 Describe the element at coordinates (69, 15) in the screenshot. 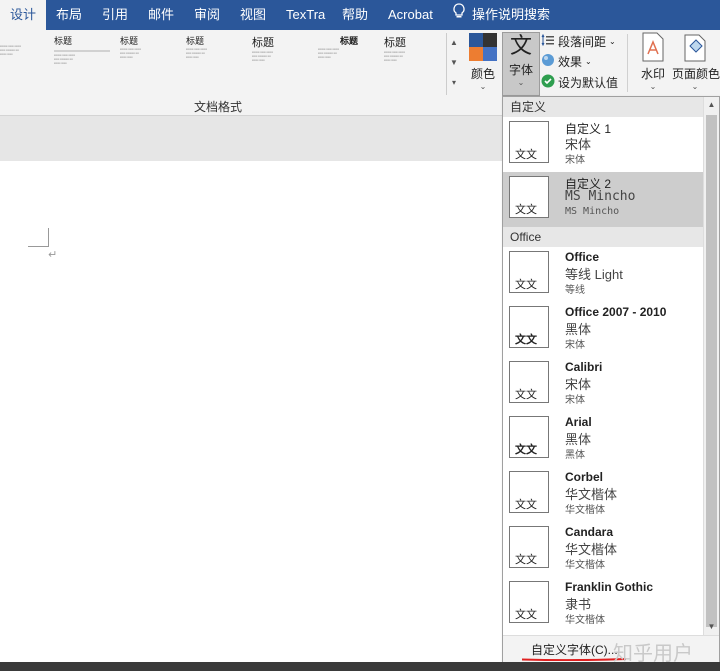

I see `tab-layout: 布局` at that location.